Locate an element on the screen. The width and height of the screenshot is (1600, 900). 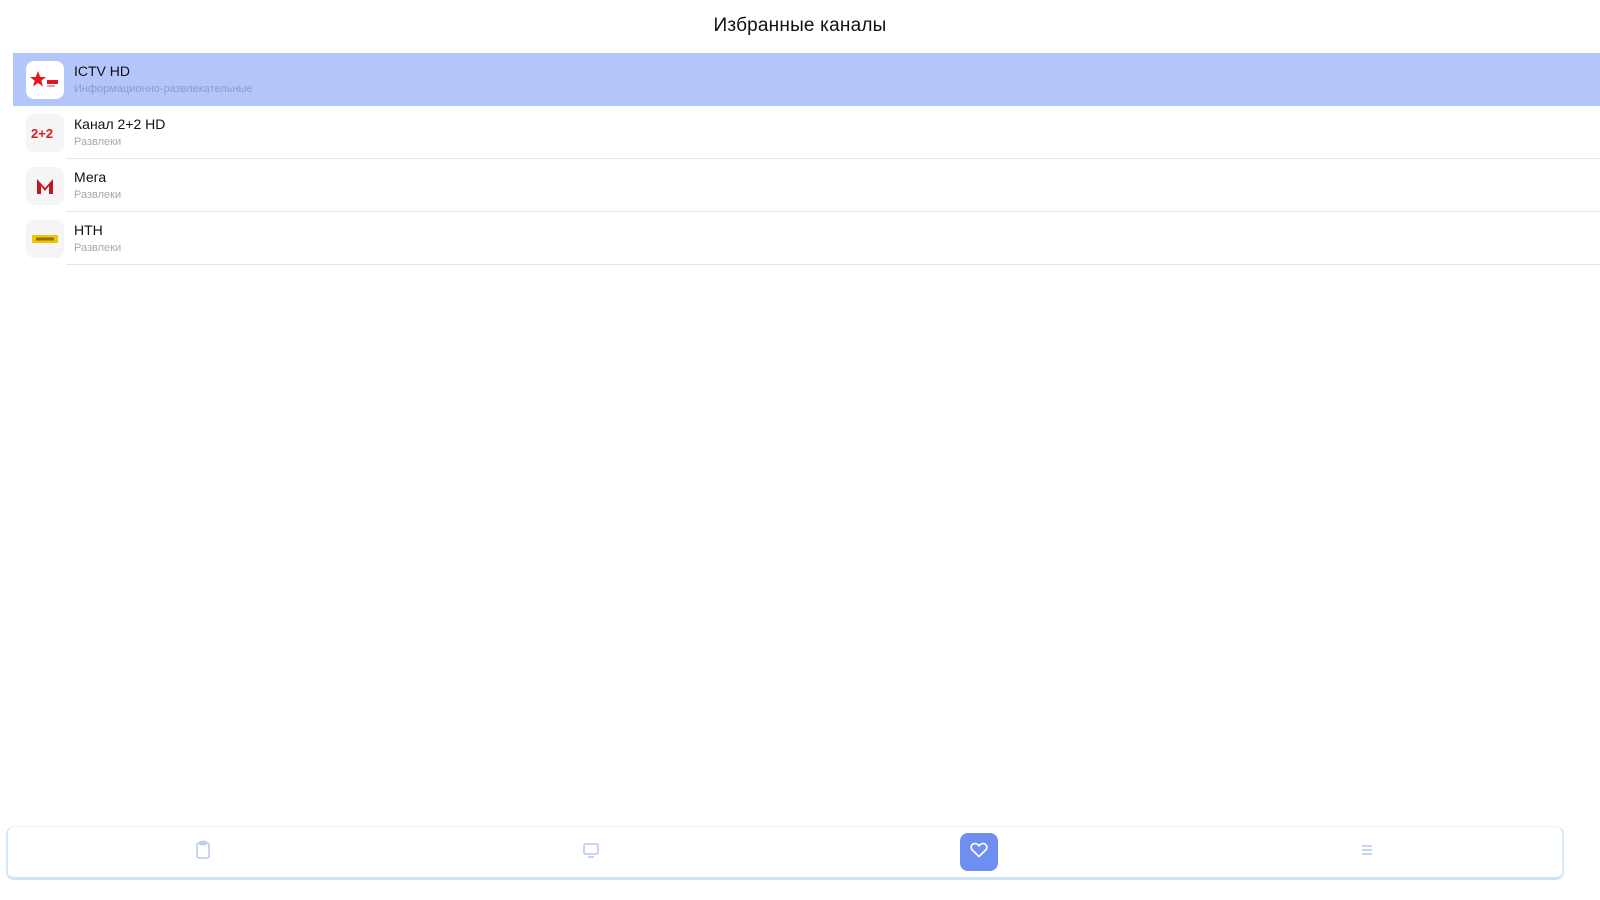
channel-row-2plus2-hd: 2+2 Канал 2+2 HD Развлеки is located at coordinates (806, 132).